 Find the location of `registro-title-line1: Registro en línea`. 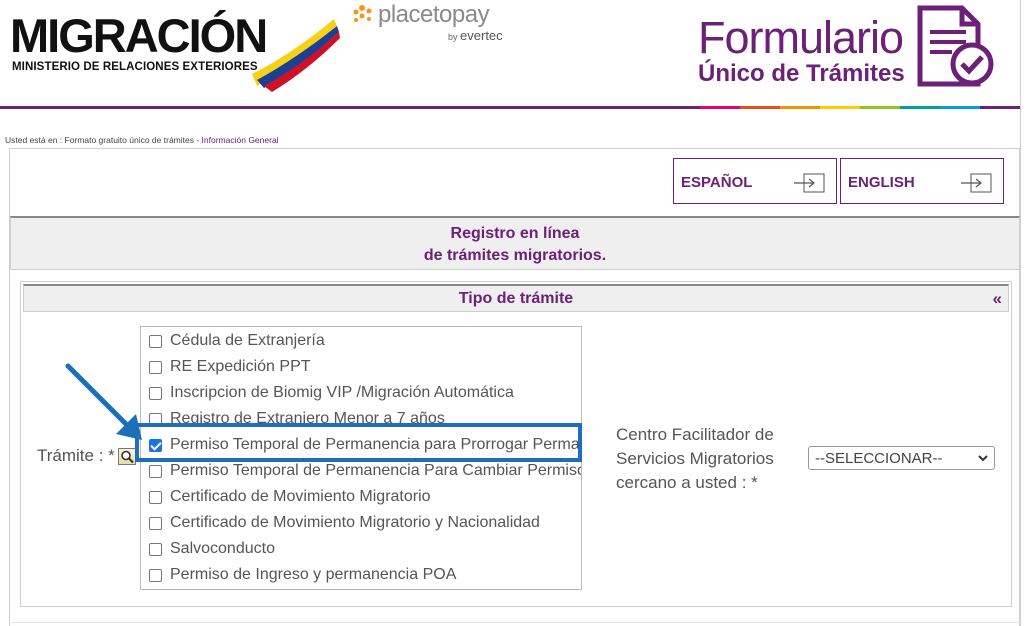

registro-title-line1: Registro en línea is located at coordinates (515, 233).